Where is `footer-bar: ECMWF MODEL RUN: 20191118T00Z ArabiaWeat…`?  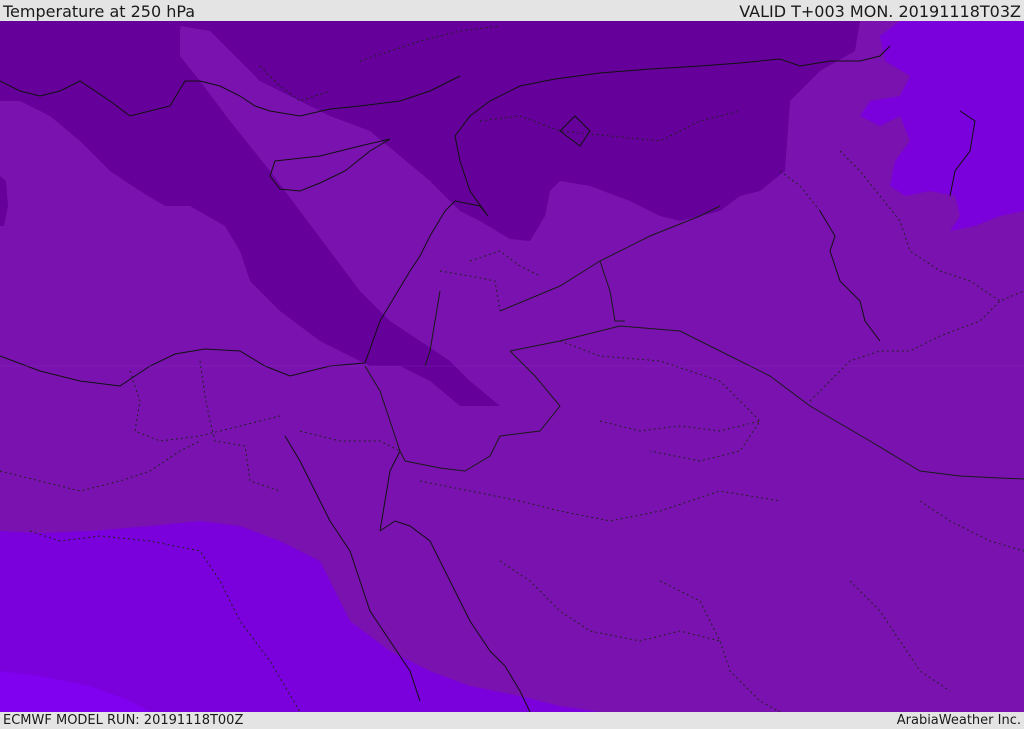 footer-bar: ECMWF MODEL RUN: 20191118T00Z ArabiaWeat… is located at coordinates (512, 720).